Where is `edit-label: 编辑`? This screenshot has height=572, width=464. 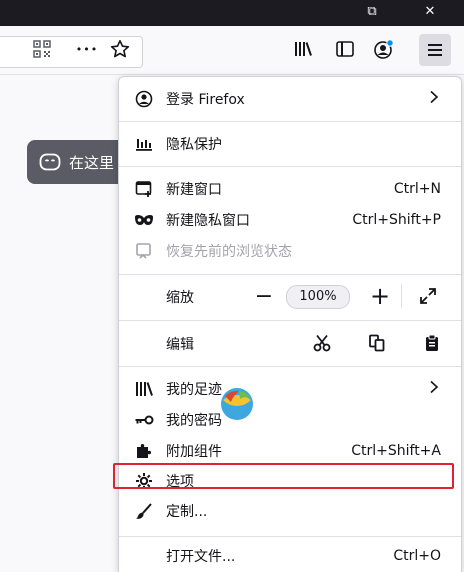 edit-label: 编辑 is located at coordinates (180, 345).